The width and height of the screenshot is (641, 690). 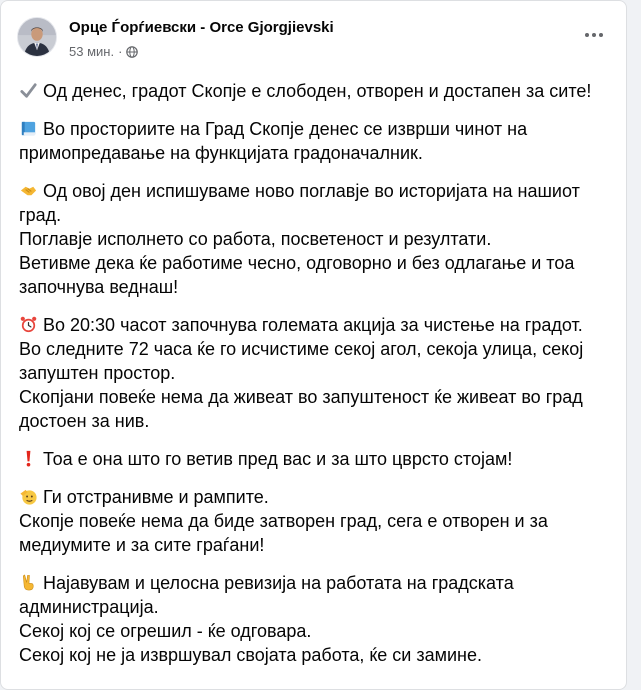 I want to click on post-text-content: започнува веднаш!, so click(x=99, y=287).